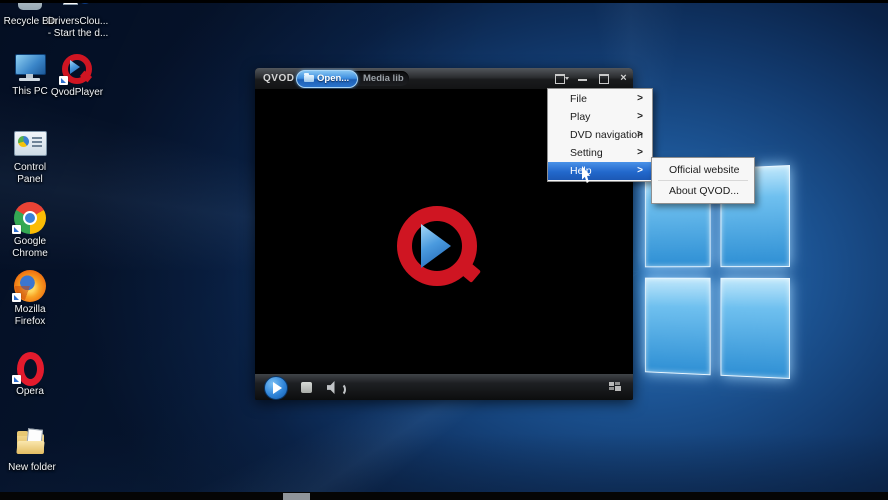 The height and width of the screenshot is (500, 888). What do you see at coordinates (77, 69) in the screenshot?
I see `qvod-icon` at bounding box center [77, 69].